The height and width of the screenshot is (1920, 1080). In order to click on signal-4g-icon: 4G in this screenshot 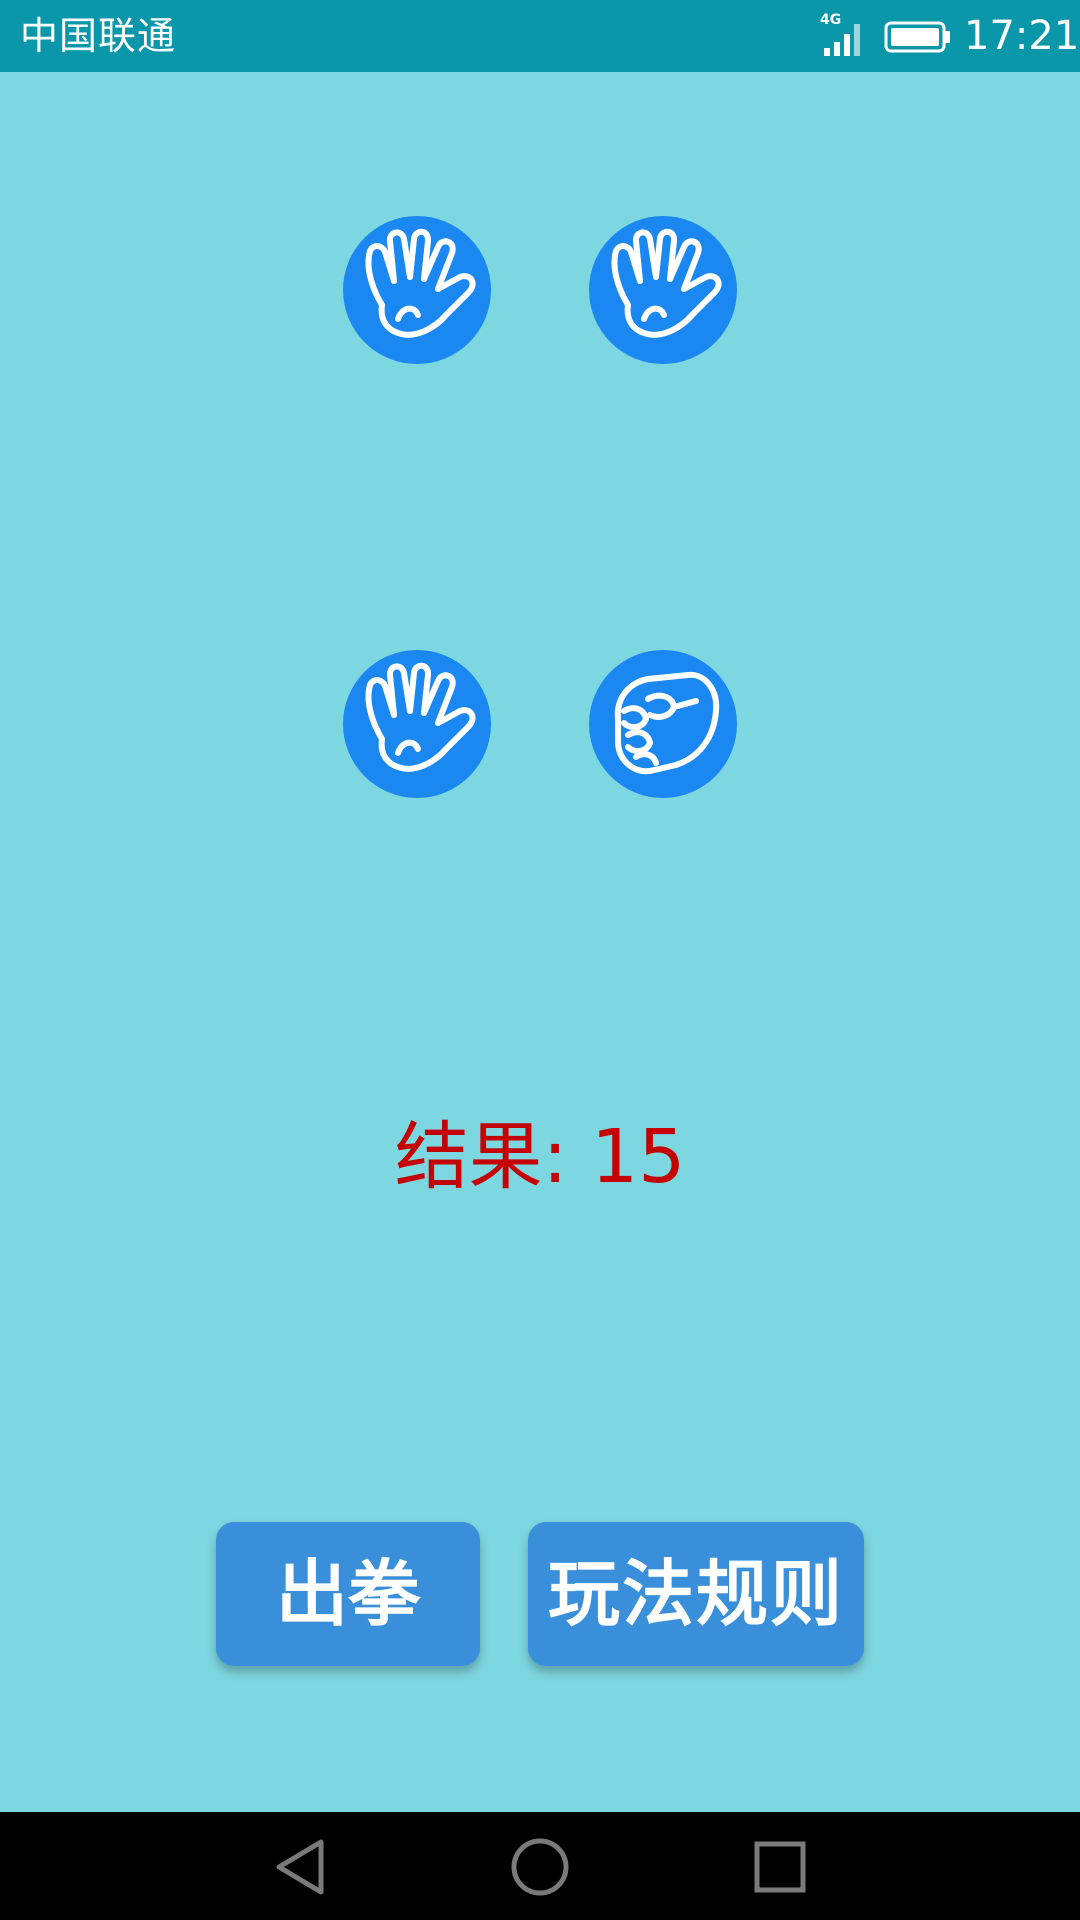, I will do `click(843, 35)`.